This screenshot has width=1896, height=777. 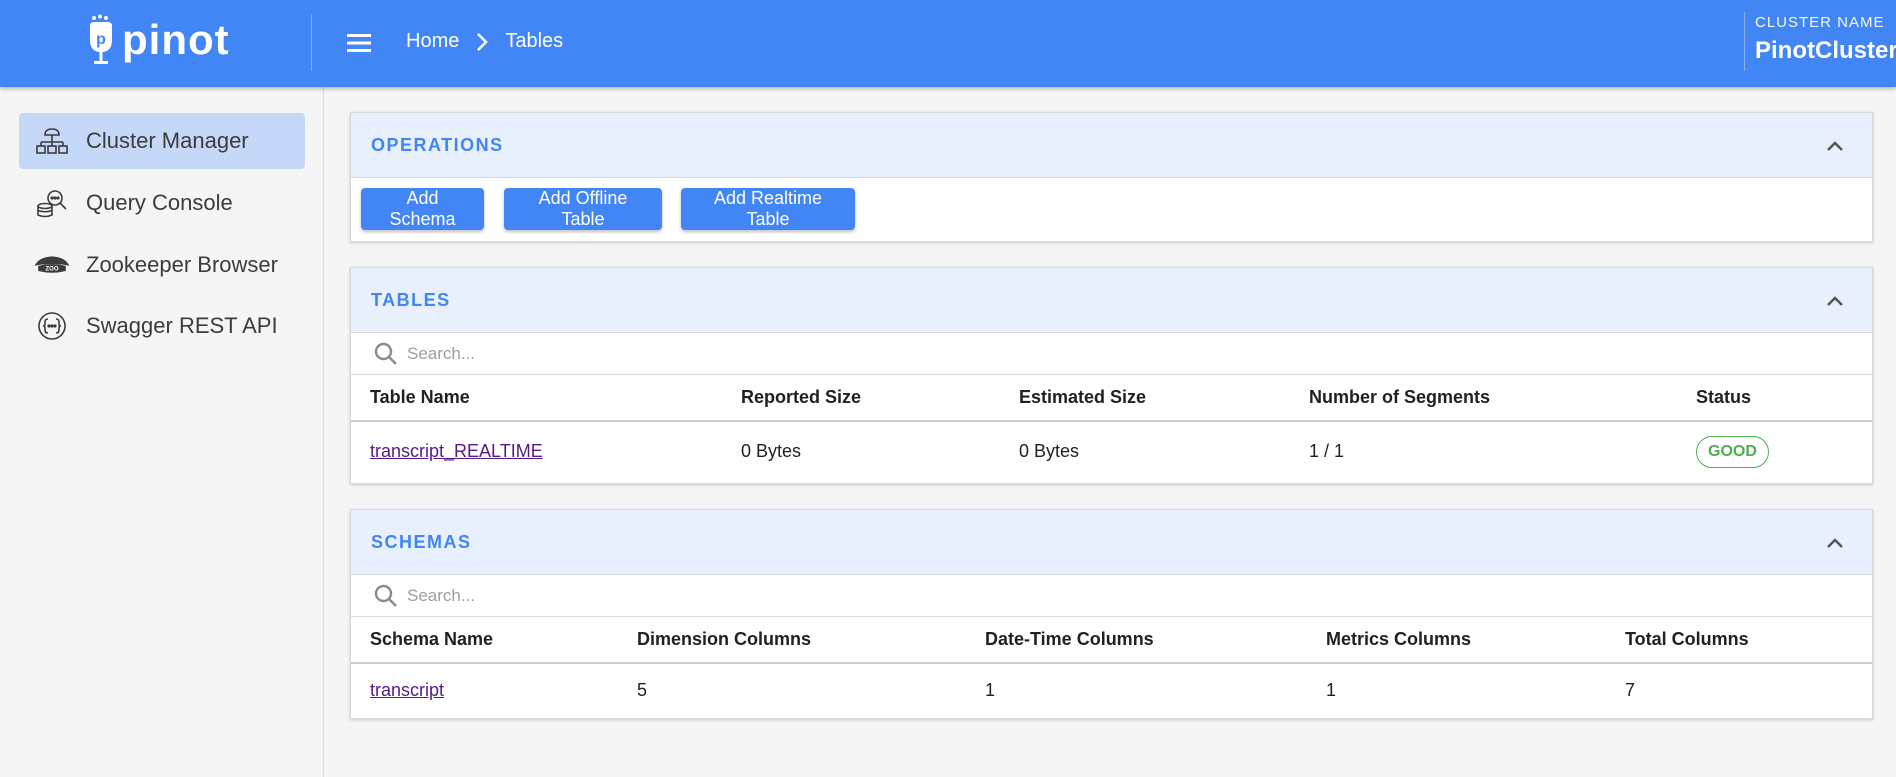 I want to click on sidebar-item-label: Query Console, so click(x=159, y=202).